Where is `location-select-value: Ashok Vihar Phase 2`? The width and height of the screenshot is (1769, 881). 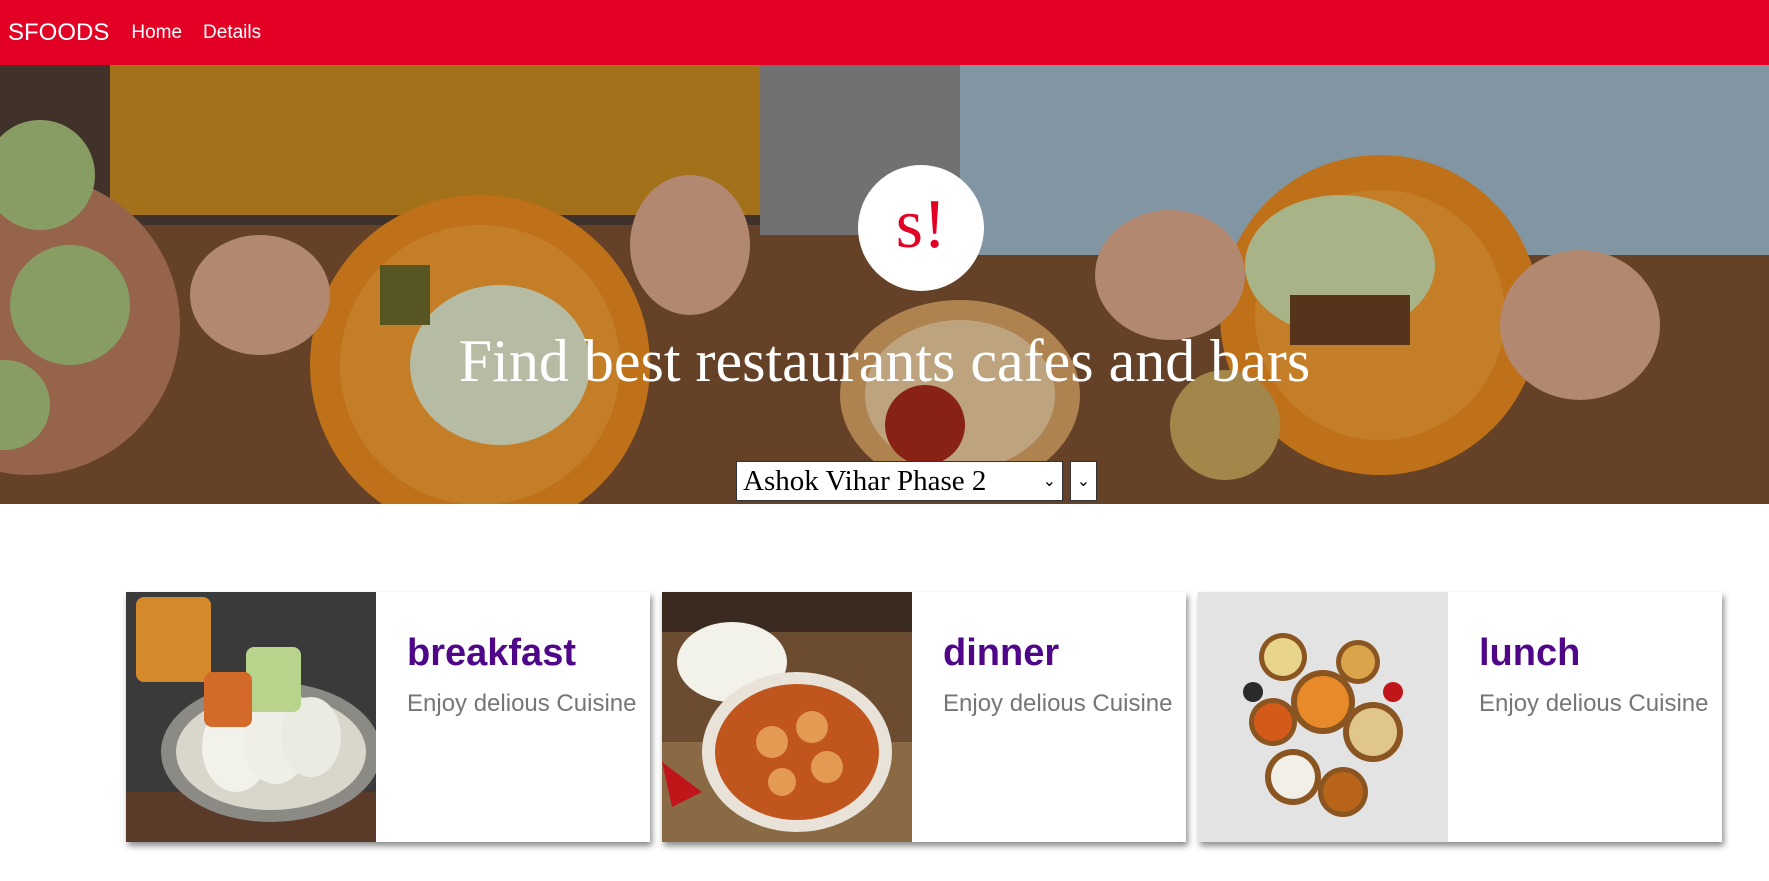 location-select-value: Ashok Vihar Phase 2 is located at coordinates (865, 480).